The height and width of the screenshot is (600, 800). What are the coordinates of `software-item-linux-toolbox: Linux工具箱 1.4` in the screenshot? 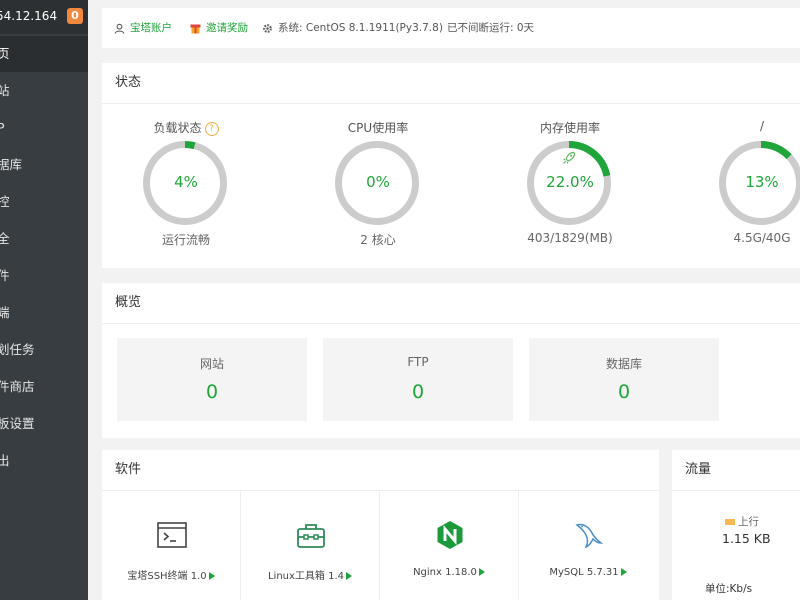 It's located at (310, 545).